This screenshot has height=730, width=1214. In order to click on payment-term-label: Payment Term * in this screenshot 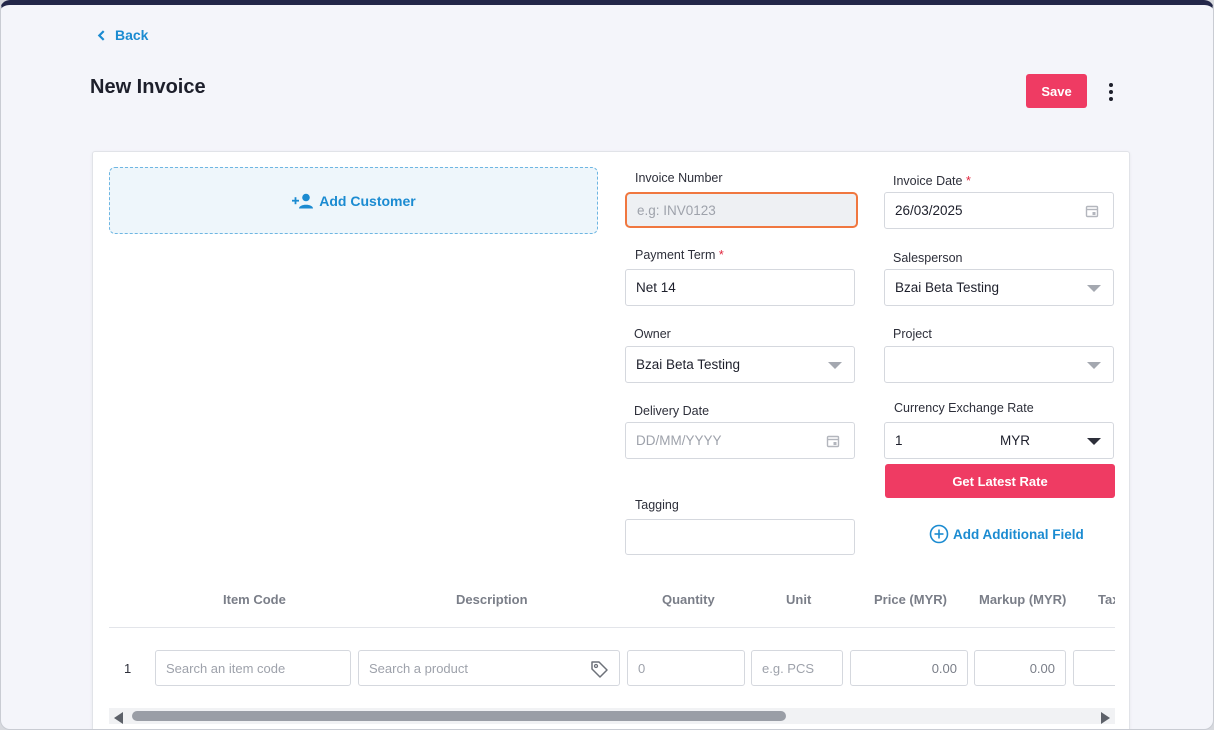, I will do `click(679, 255)`.